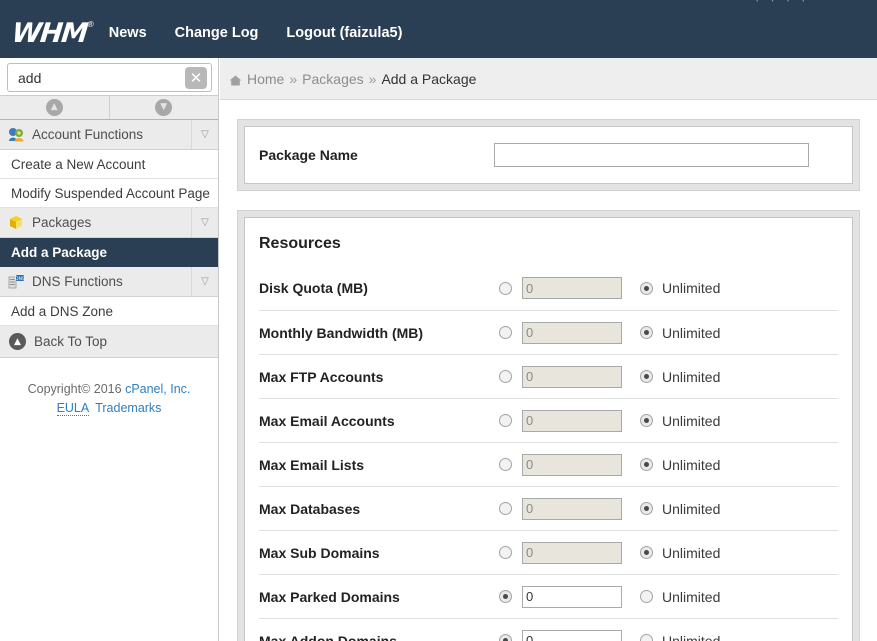 The width and height of the screenshot is (877, 641). Describe the element at coordinates (20, 279) in the screenshot. I see `svg-text: DNS` at that location.